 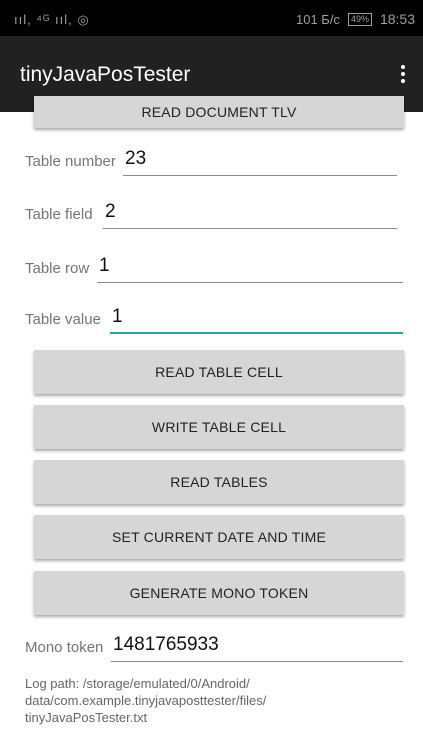 What do you see at coordinates (250, 214) in the screenshot?
I see `table-field-input: 2` at bounding box center [250, 214].